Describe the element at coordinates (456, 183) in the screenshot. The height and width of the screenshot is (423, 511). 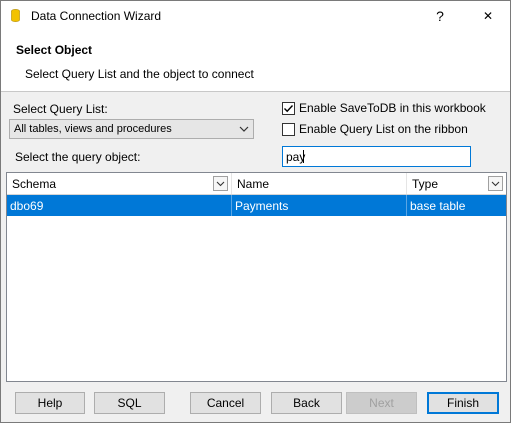
I see `column-header-type: Type` at that location.